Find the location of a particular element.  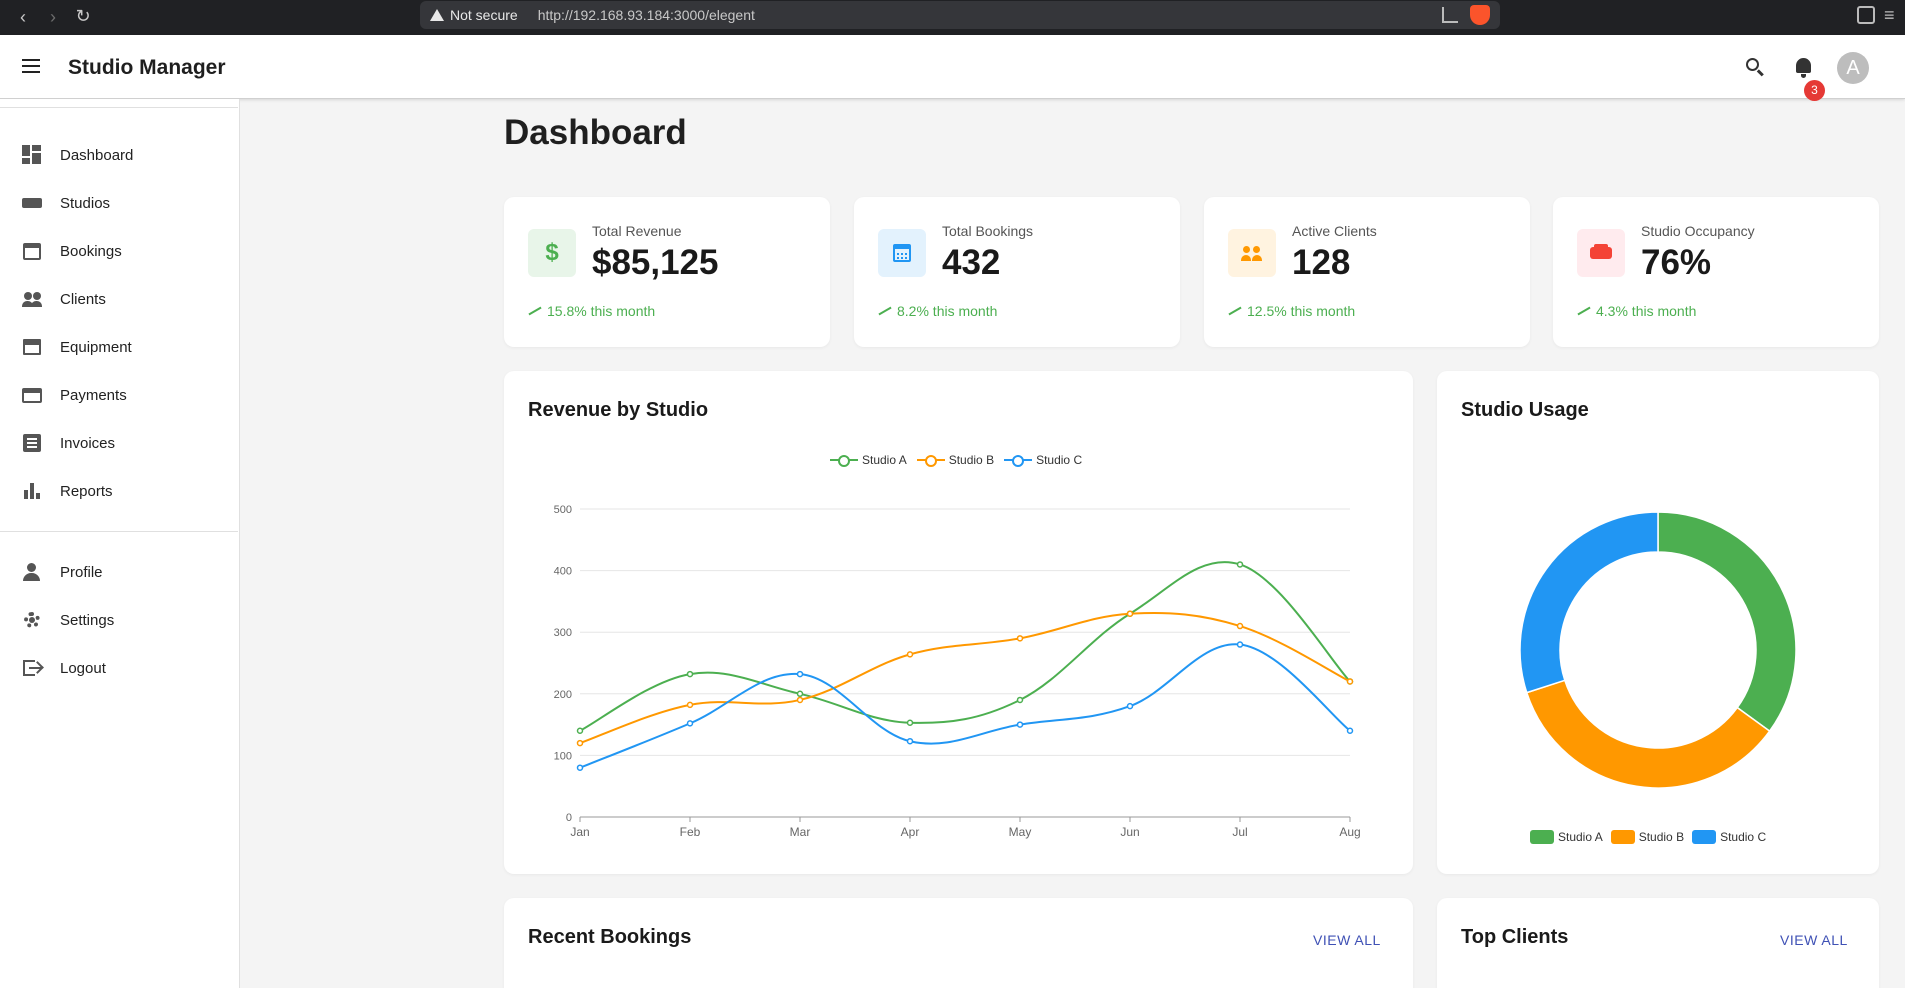

url-text: http://192.168.93.184:3000/elegent is located at coordinates (646, 15).